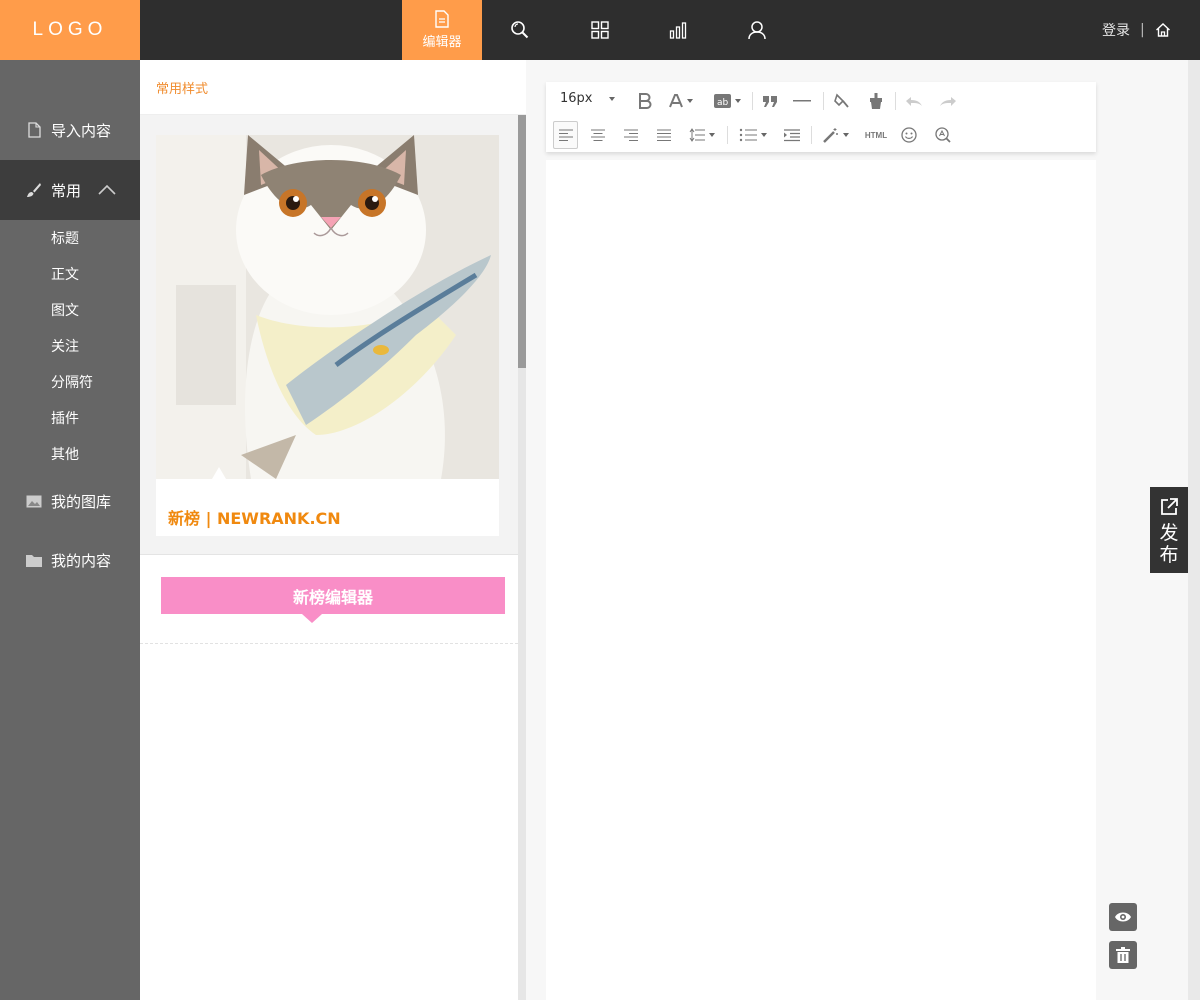  I want to click on nav-templates, so click(600, 30).